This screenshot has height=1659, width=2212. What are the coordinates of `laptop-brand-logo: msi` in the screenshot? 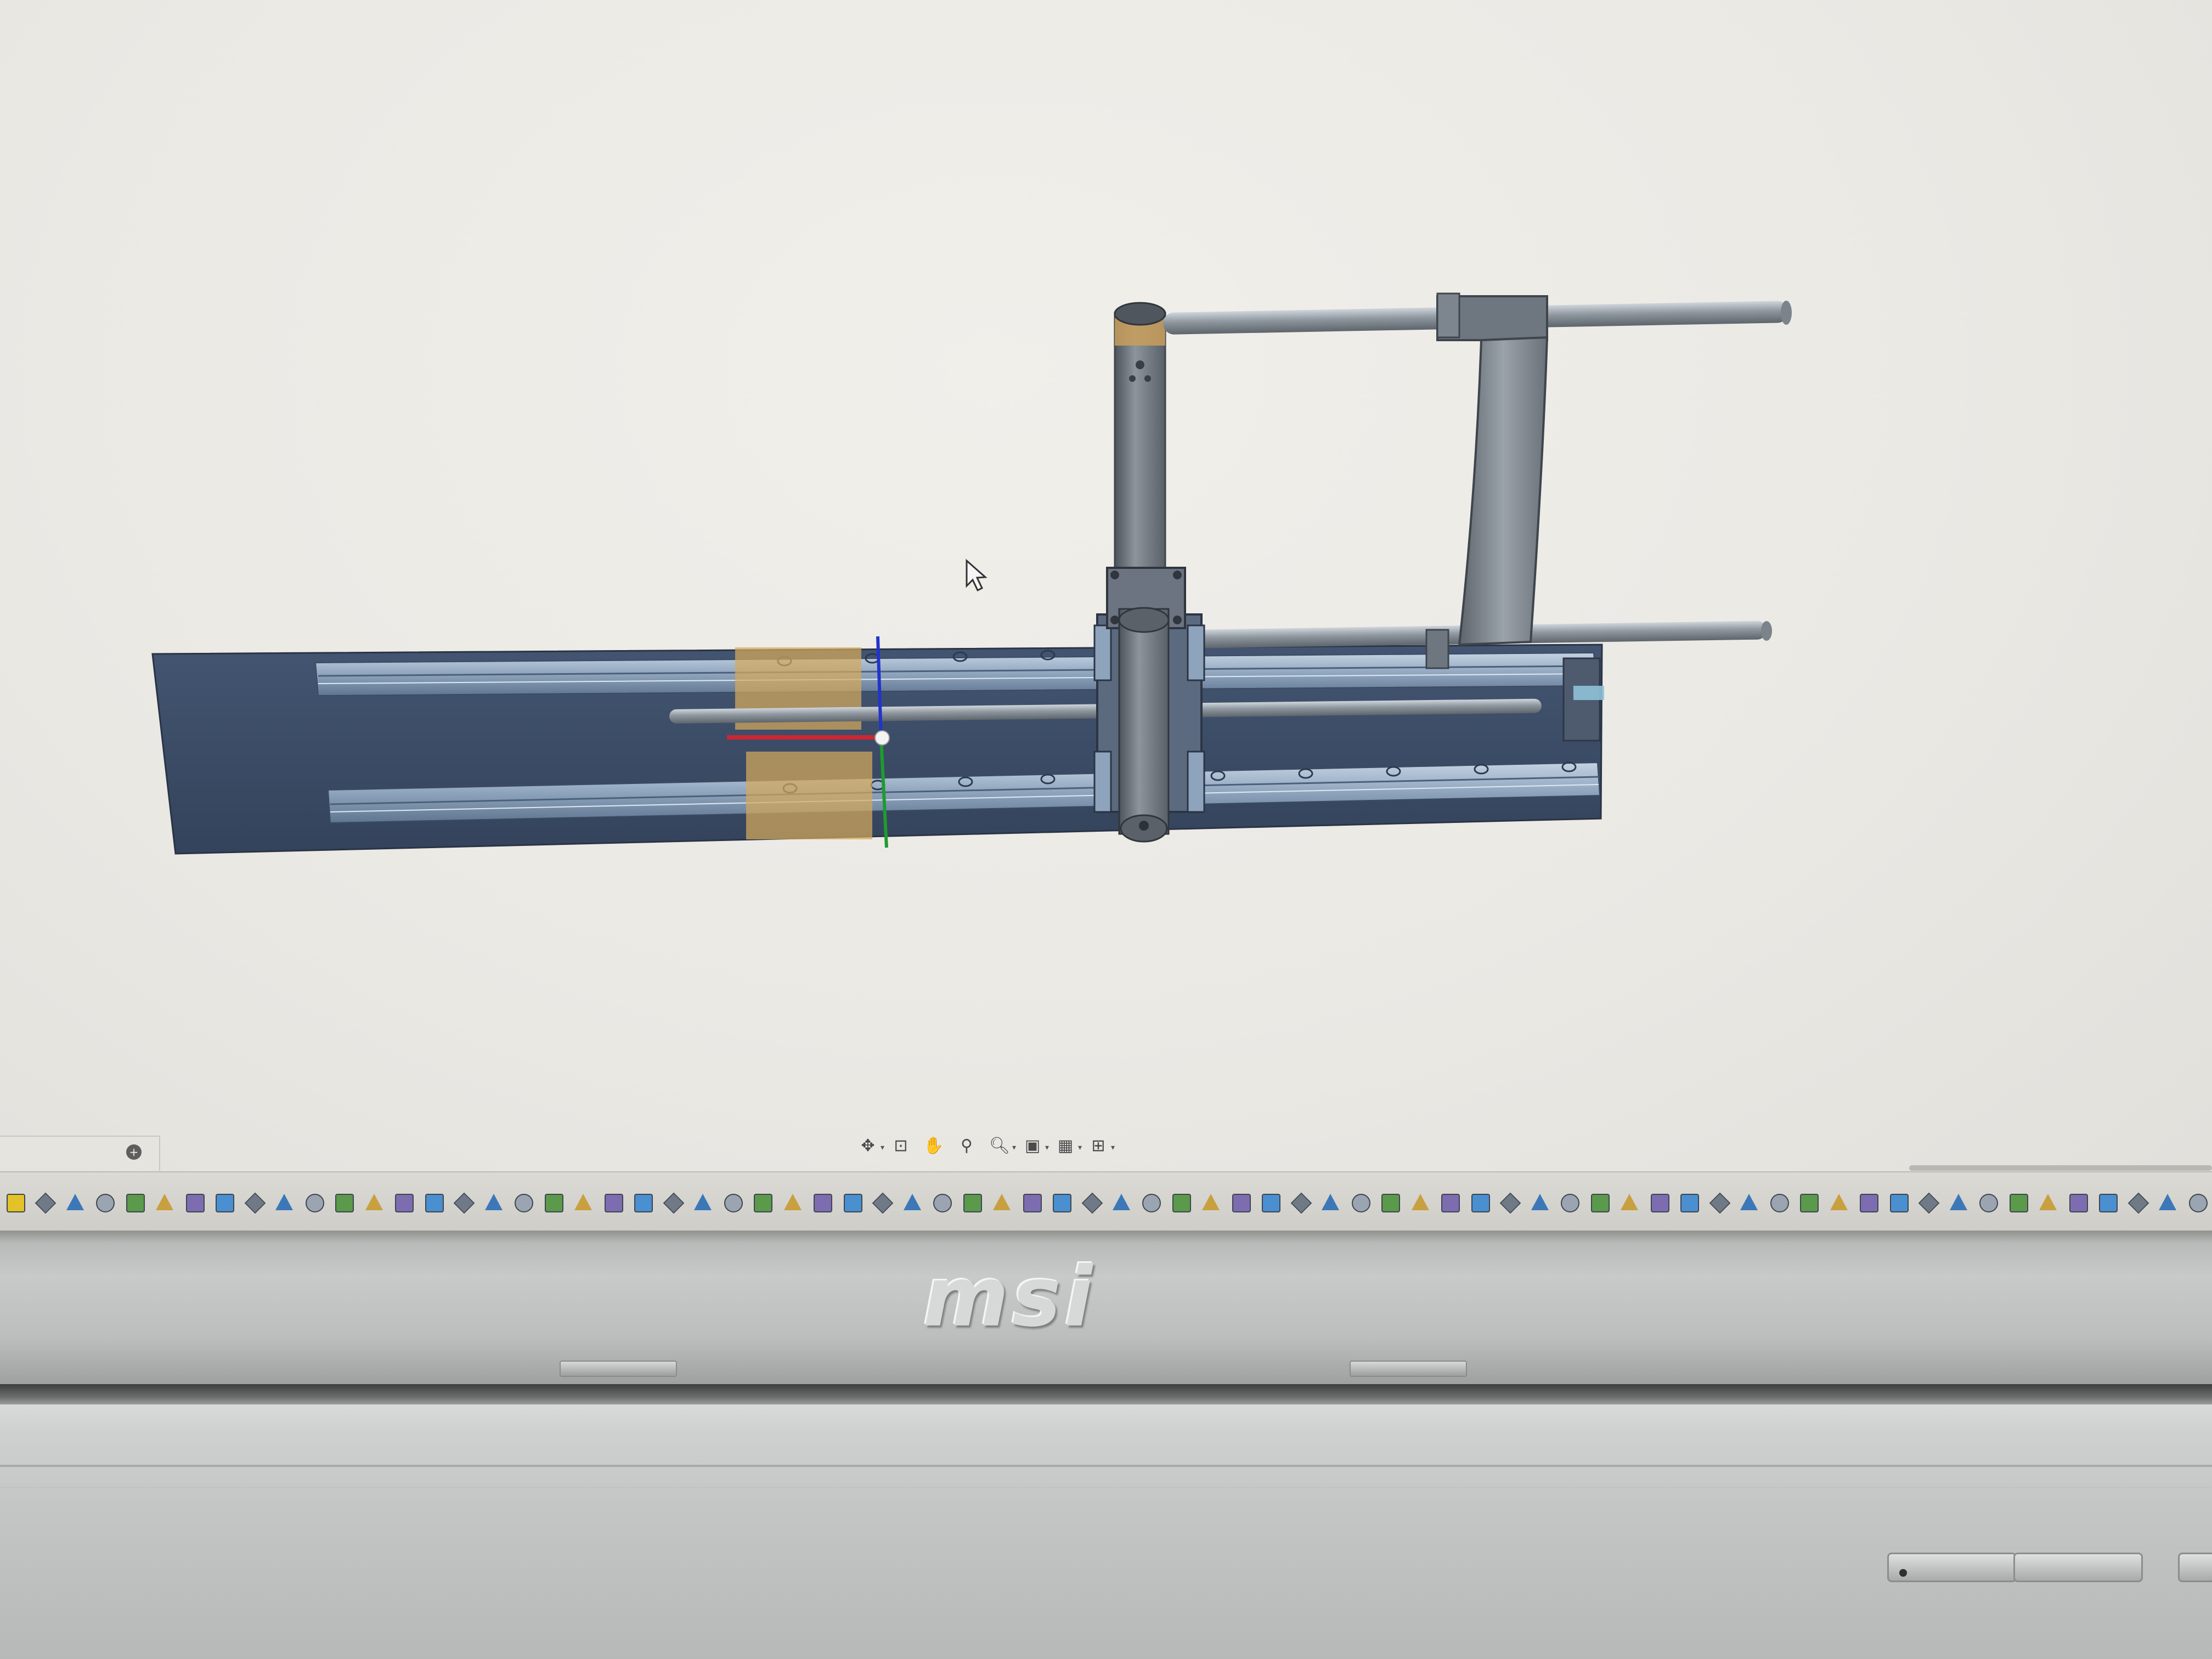 It's located at (1010, 1297).